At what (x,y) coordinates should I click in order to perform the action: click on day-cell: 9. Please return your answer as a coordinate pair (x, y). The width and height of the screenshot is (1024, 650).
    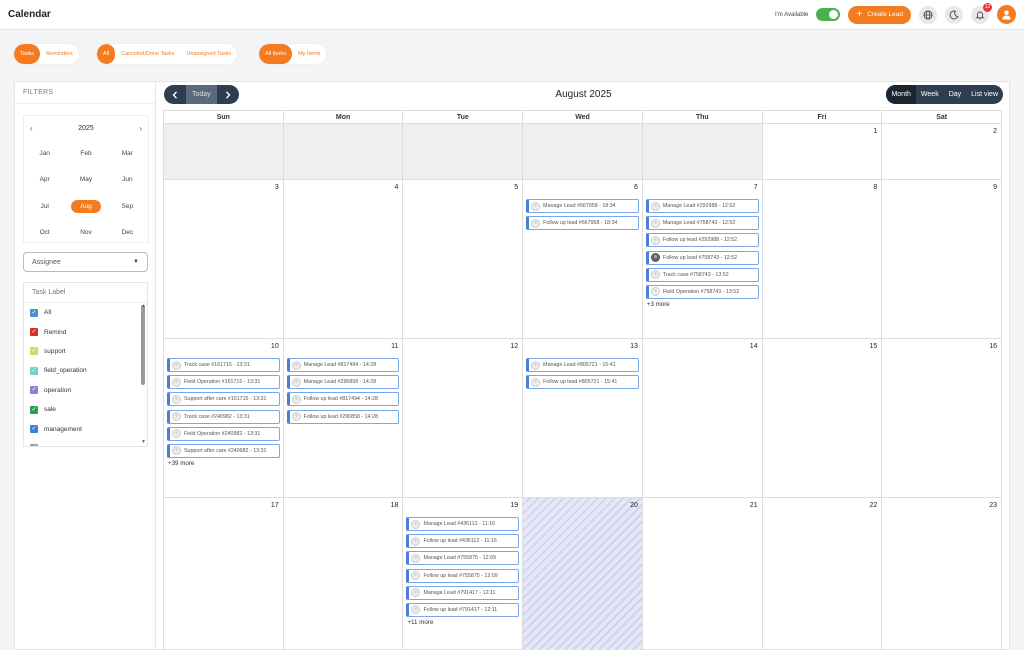
    Looking at the image, I should click on (942, 259).